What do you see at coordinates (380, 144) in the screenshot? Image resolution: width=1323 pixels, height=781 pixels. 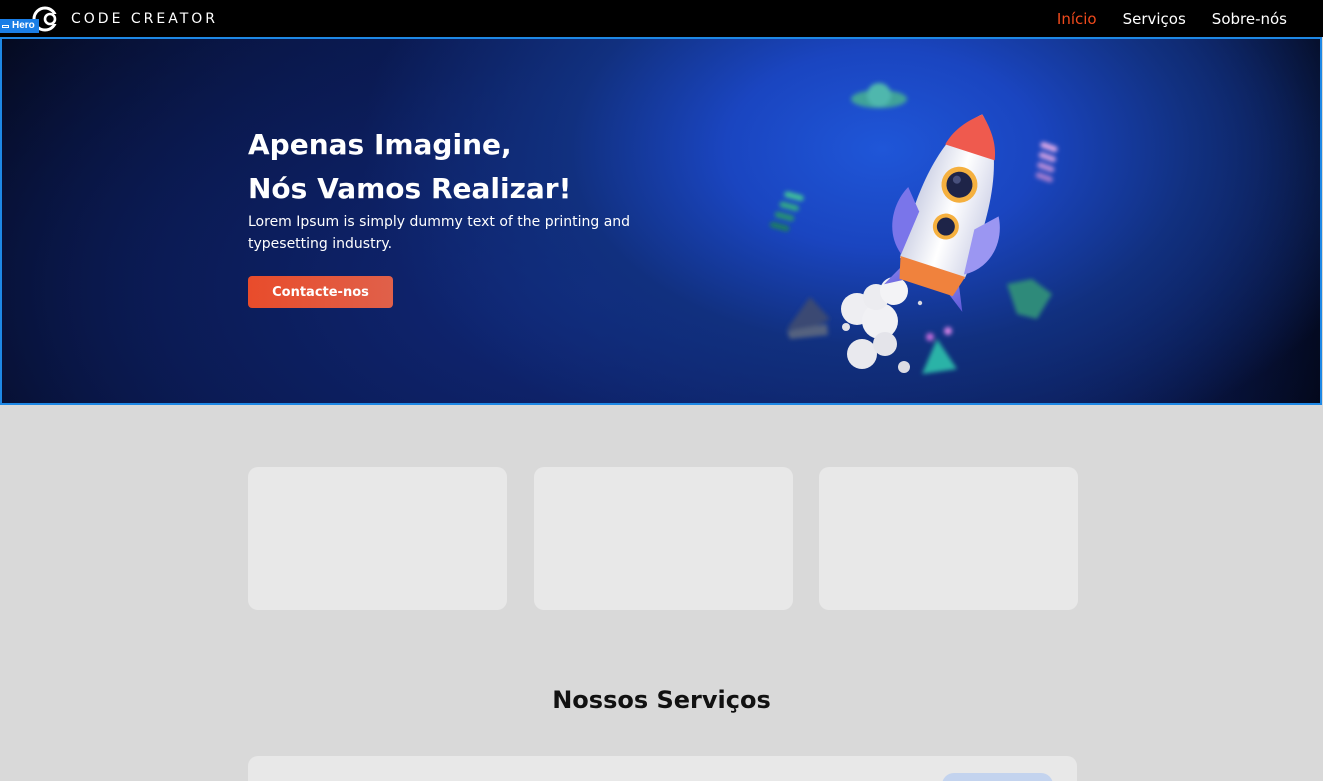 I see `hero-title-line-1: Apenas Imagine,` at bounding box center [380, 144].